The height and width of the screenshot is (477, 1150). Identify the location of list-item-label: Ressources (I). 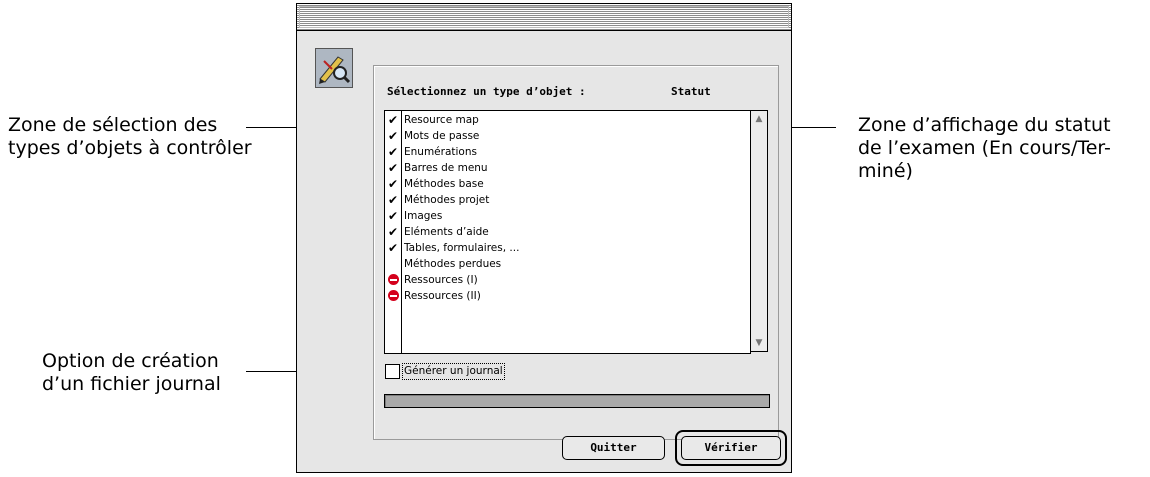
(441, 280).